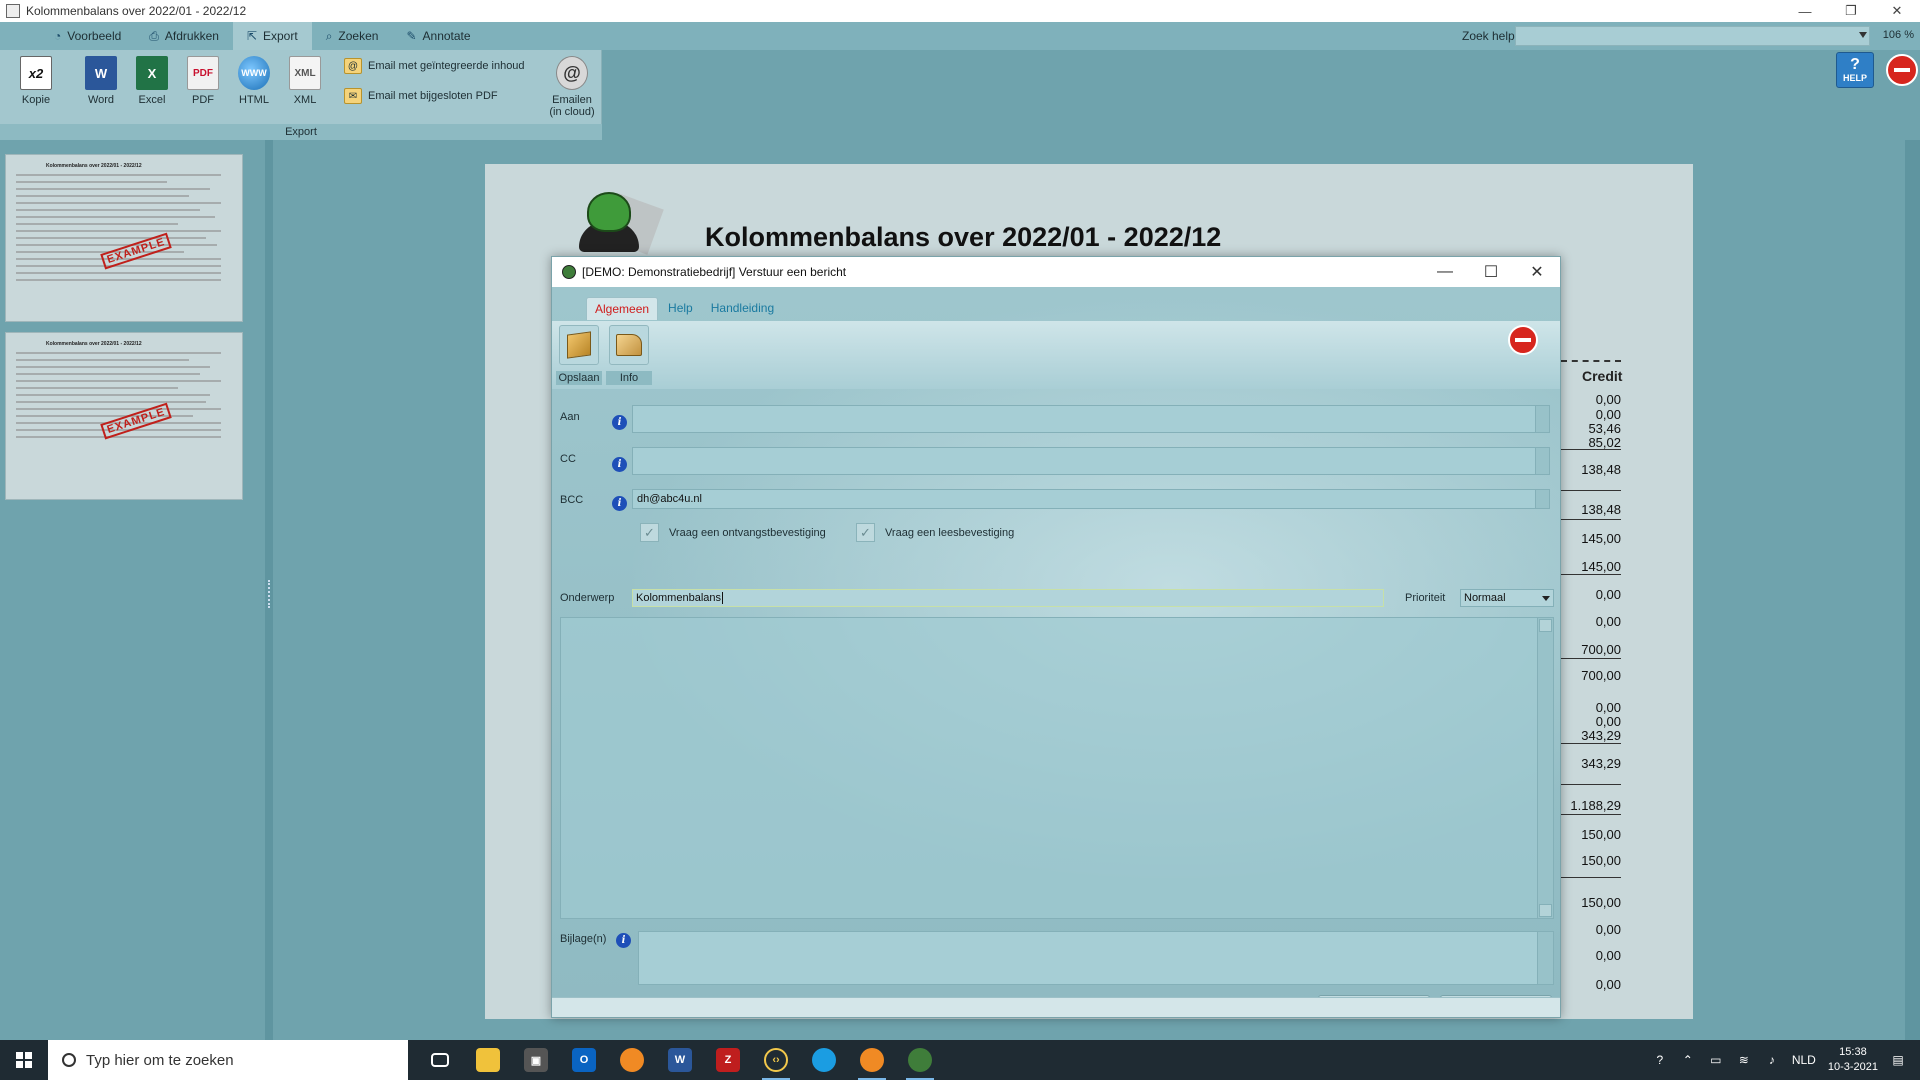 This screenshot has height=1080, width=1920. Describe the element at coordinates (1091, 499) in the screenshot. I see `bcc-input: dh@abc4u.nl` at that location.